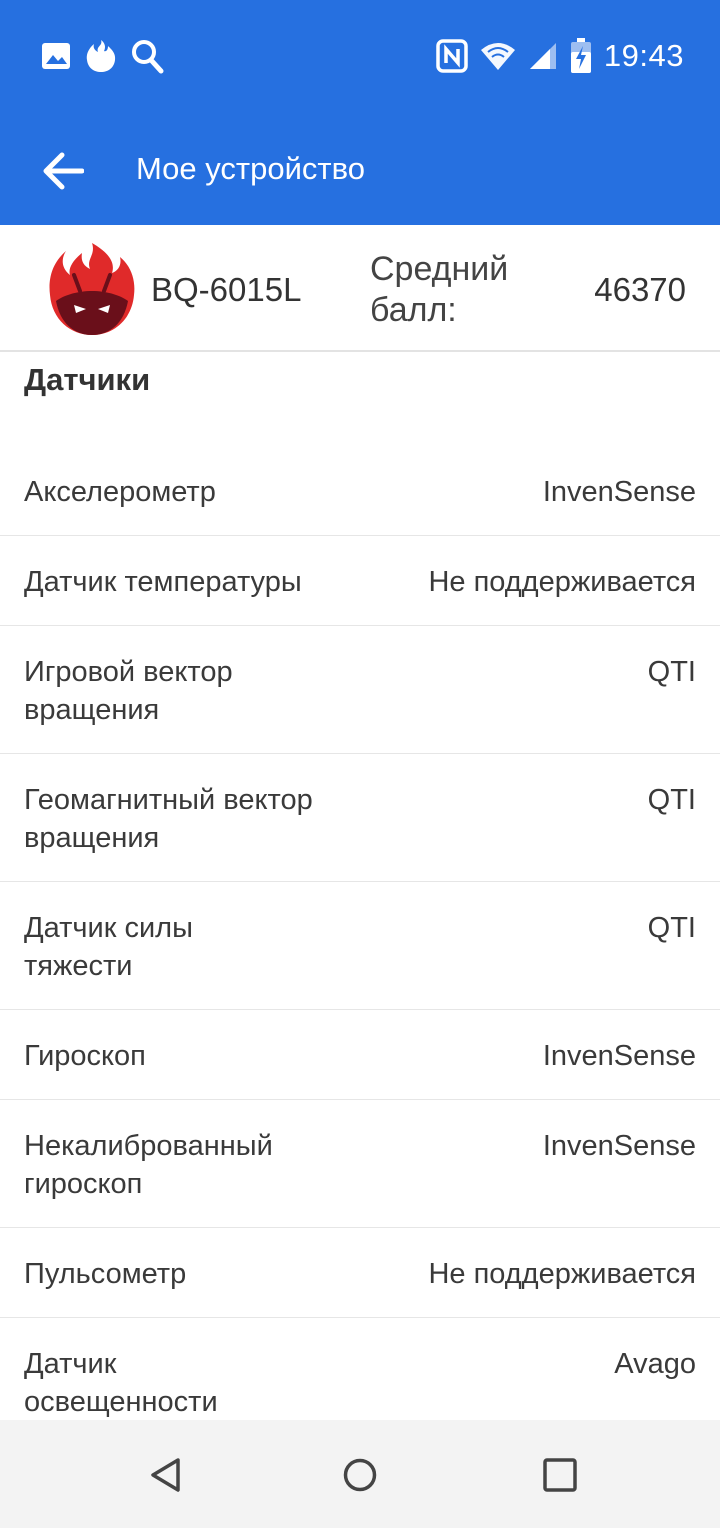 The image size is (720, 1528). What do you see at coordinates (168, 819) in the screenshot?
I see `sensor-label: Геомагнитный вектор вращения` at bounding box center [168, 819].